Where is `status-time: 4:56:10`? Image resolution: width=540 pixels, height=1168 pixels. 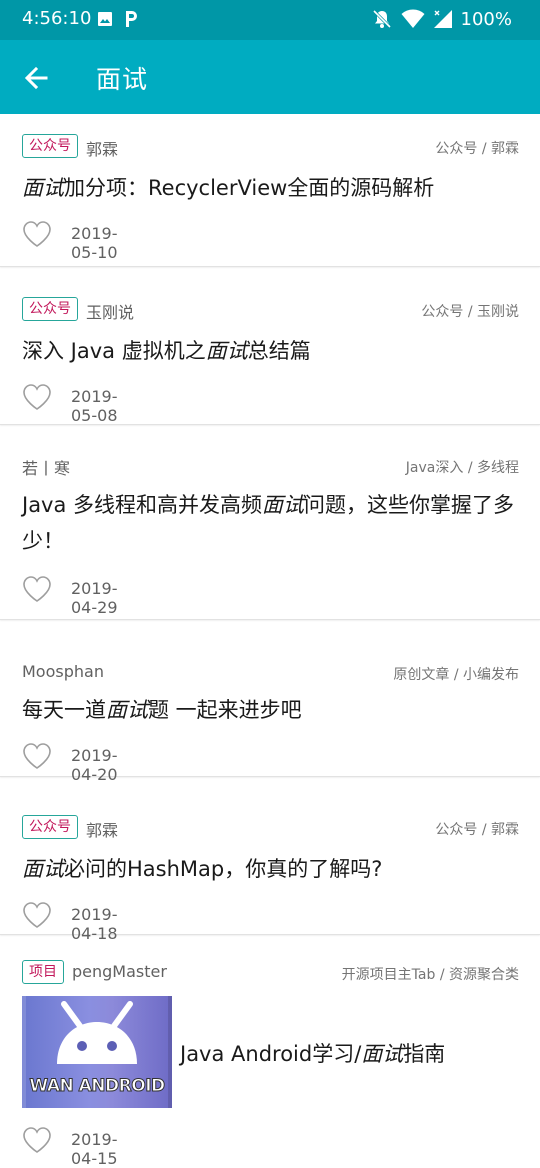 status-time: 4:56:10 is located at coordinates (57, 18).